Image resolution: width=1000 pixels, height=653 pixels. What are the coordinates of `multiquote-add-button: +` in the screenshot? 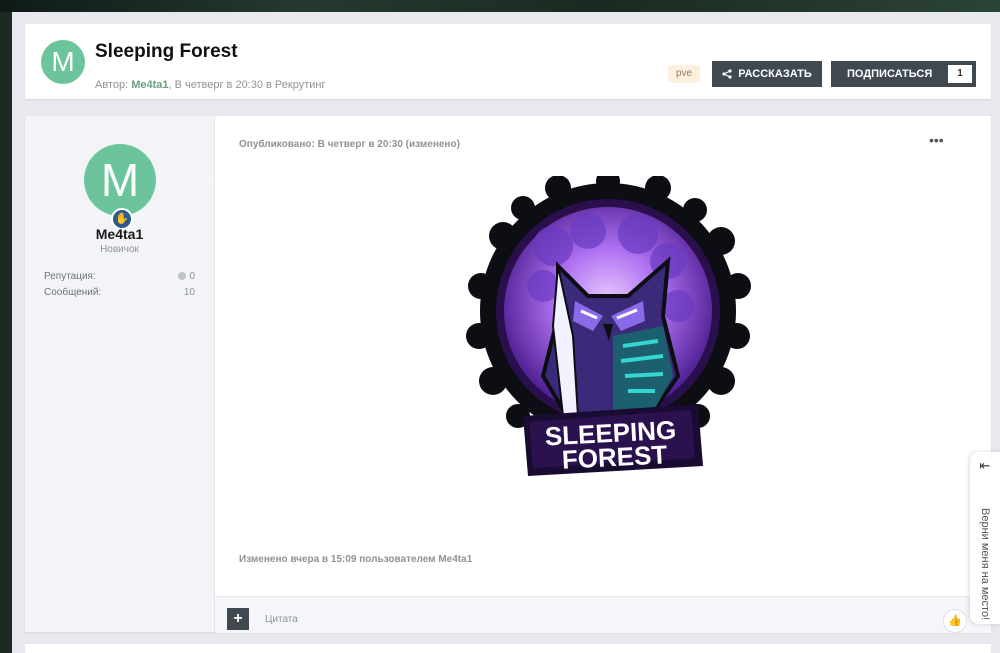 It's located at (238, 619).